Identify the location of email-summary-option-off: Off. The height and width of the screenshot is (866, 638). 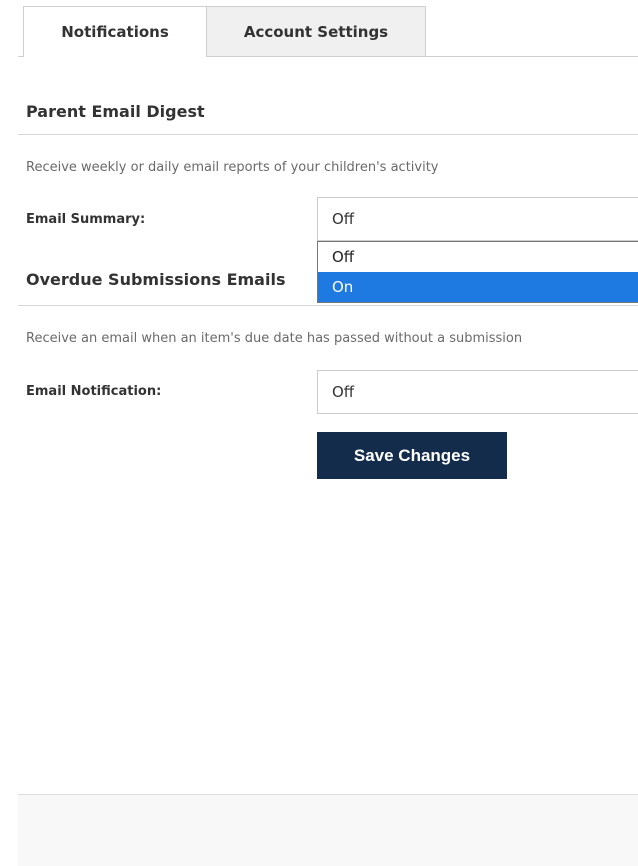
(478, 257).